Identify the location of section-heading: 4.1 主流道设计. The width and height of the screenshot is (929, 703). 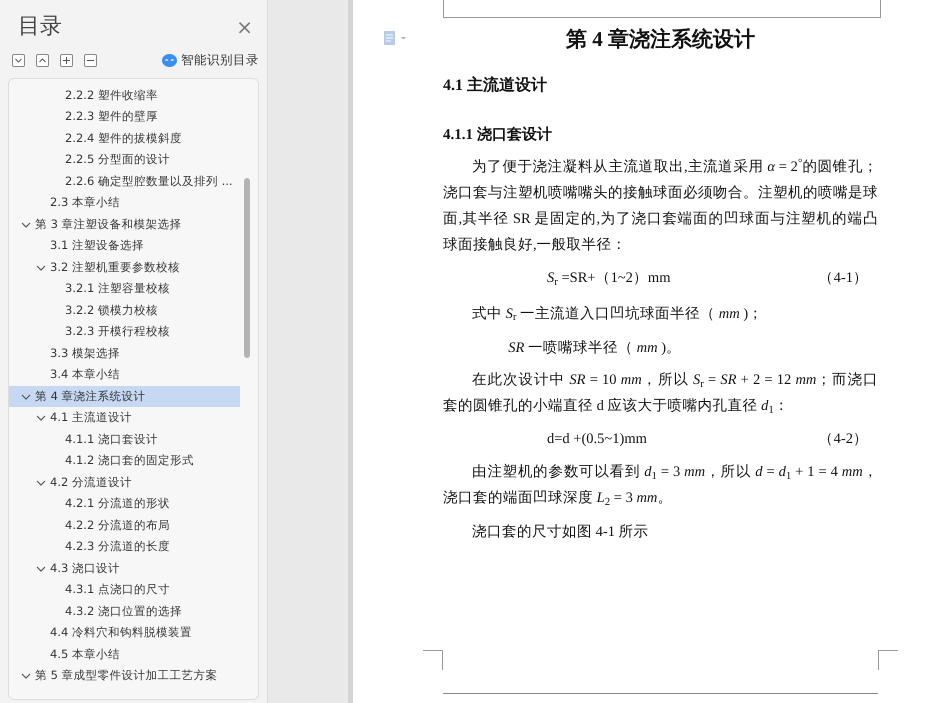
(495, 85).